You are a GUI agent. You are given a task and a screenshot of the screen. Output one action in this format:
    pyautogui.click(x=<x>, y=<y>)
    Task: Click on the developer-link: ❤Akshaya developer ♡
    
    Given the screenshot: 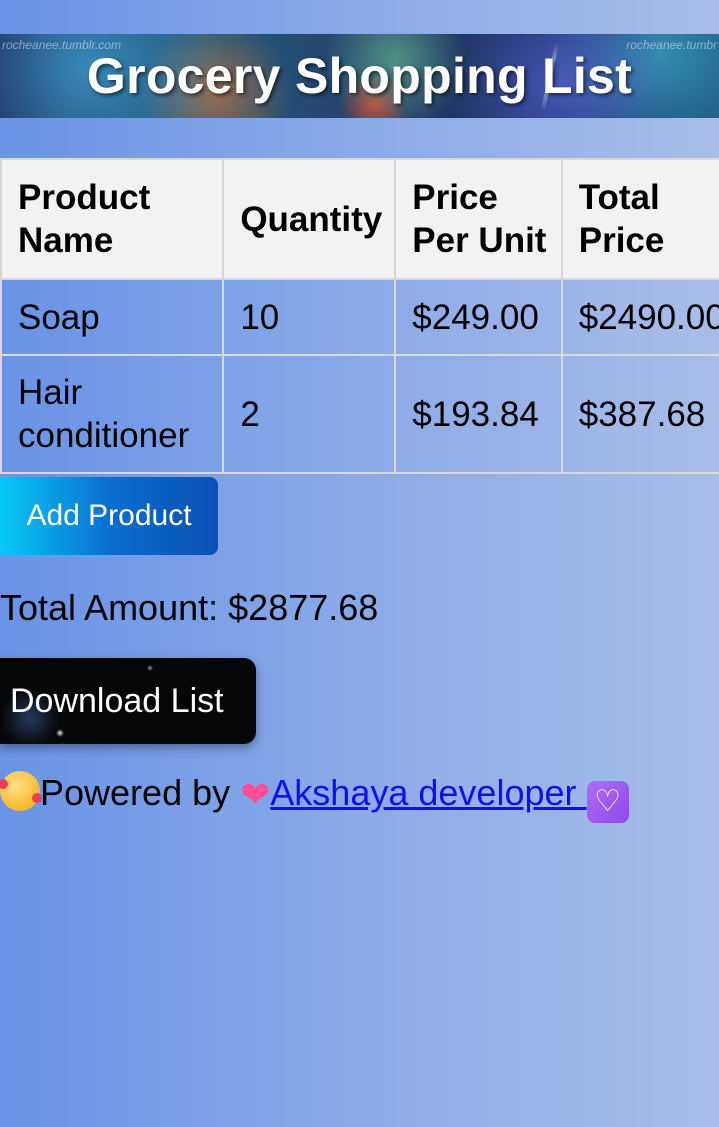 What is the action you would take?
    pyautogui.click(x=434, y=797)
    